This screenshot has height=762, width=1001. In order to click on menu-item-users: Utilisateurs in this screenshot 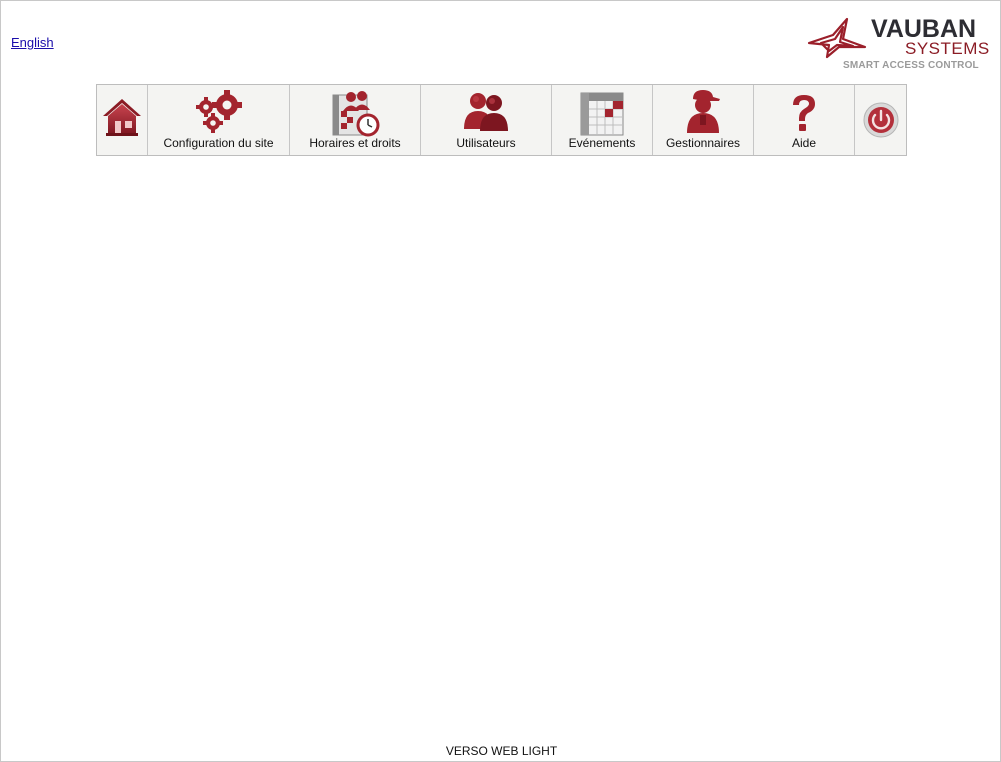, I will do `click(486, 120)`.